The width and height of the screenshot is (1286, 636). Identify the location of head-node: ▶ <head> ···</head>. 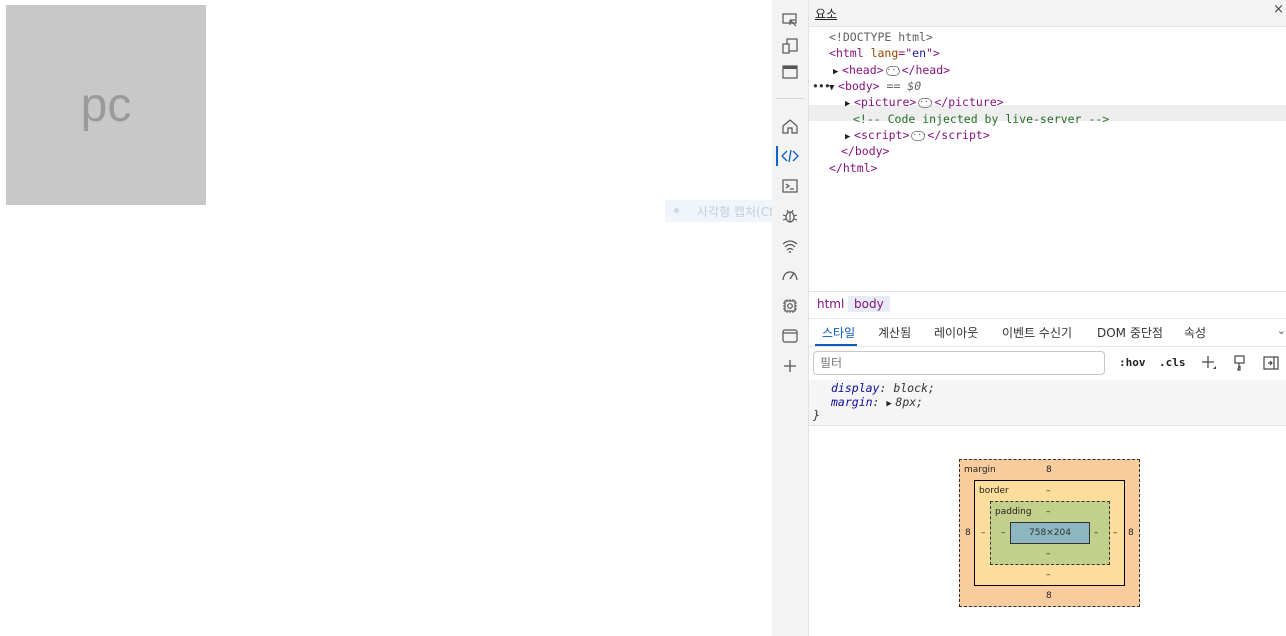
(891, 70).